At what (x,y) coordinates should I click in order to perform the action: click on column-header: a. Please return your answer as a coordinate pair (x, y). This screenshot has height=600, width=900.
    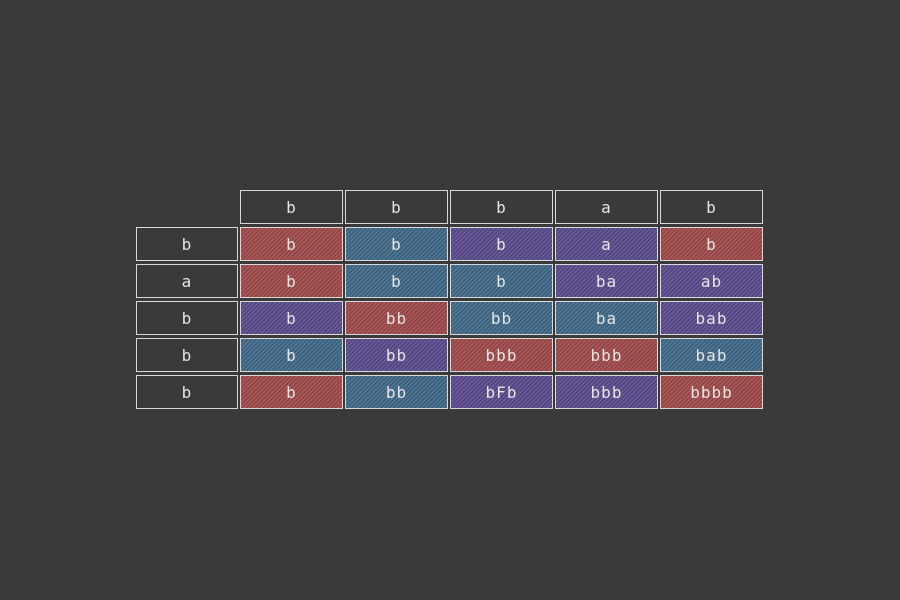
    Looking at the image, I should click on (606, 207).